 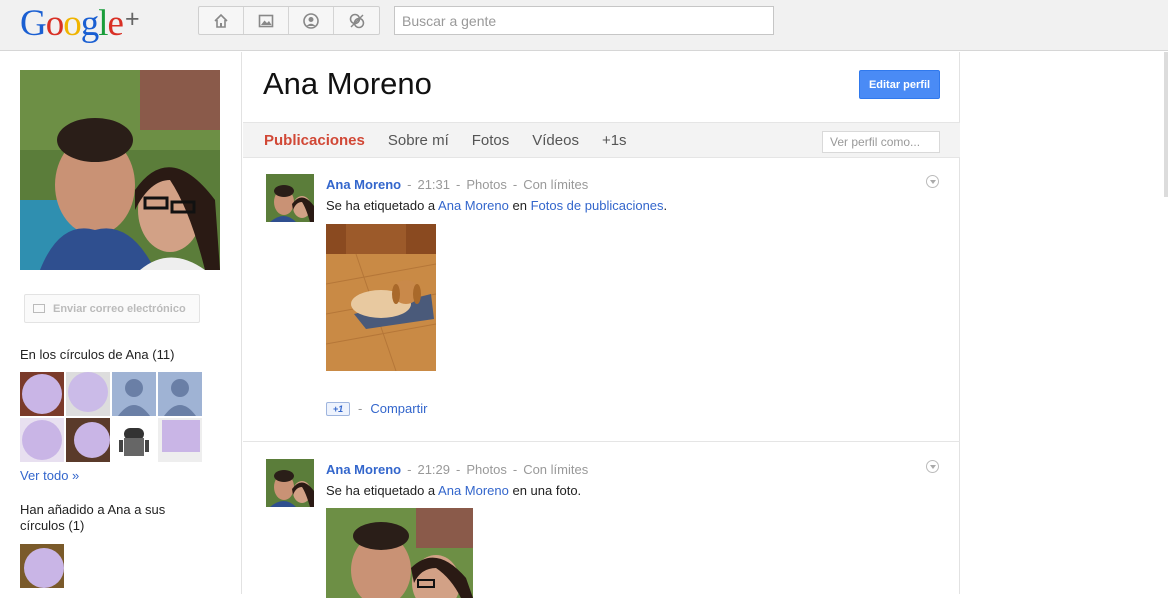 I want to click on send-email-button: Enviar correo electrónico, so click(x=112, y=308).